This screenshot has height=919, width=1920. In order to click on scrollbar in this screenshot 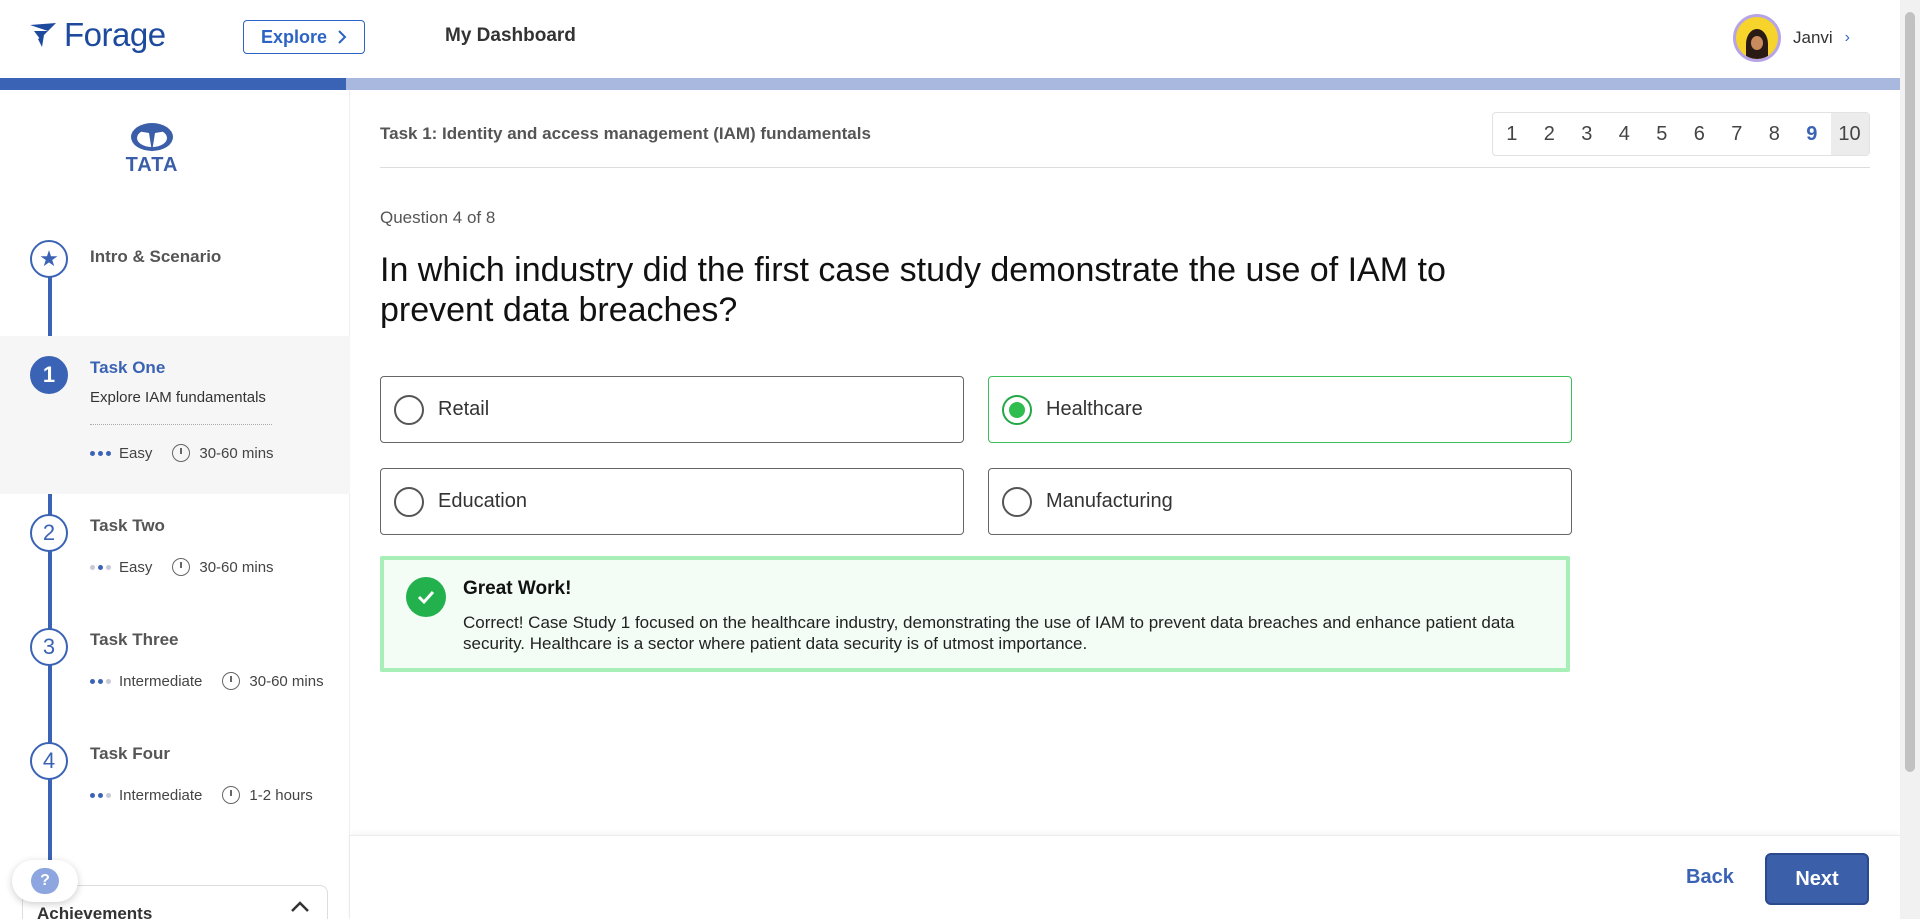, I will do `click(1910, 459)`.